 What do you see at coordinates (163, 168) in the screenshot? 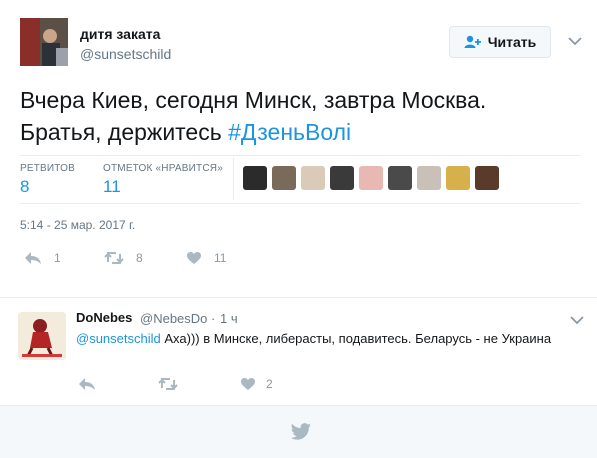
I see `likes-stat-label: ОТМЕТОК «НРАВИТСЯ»` at bounding box center [163, 168].